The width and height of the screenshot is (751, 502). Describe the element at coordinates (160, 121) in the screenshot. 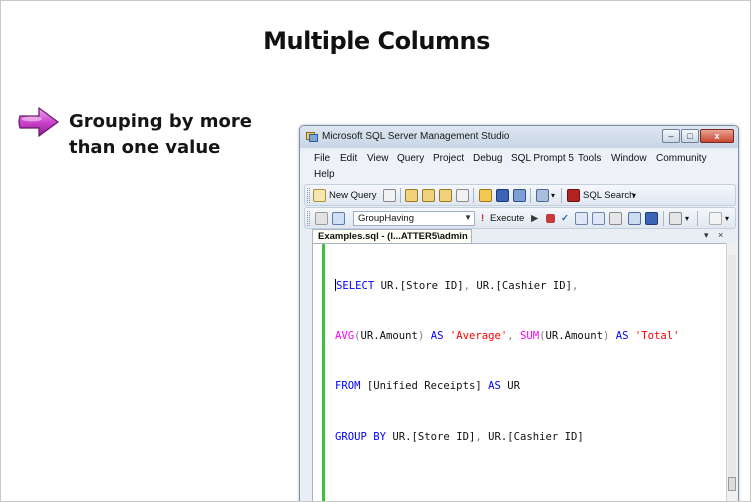

I see `bullet-line-1: Grouping by more` at that location.